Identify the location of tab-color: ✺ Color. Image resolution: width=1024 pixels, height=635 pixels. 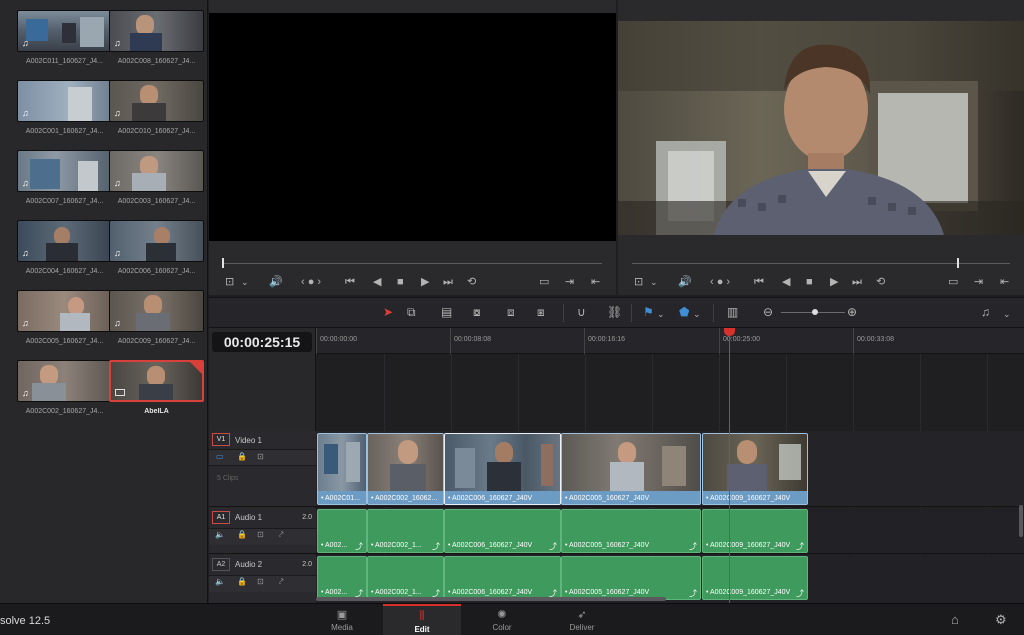
(502, 619).